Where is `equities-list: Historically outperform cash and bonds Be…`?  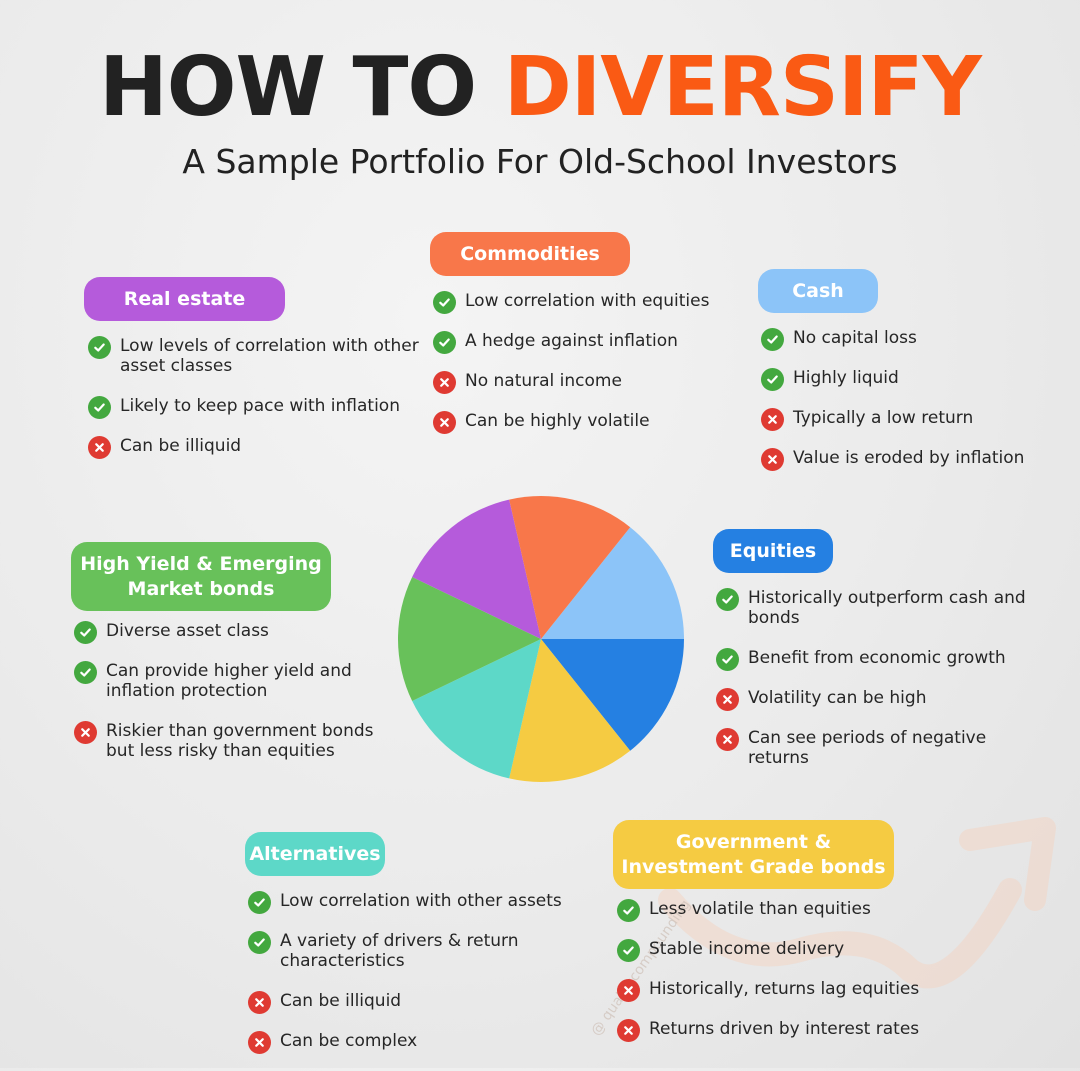 equities-list: Historically outperform cash and bonds Be… is located at coordinates (881, 688).